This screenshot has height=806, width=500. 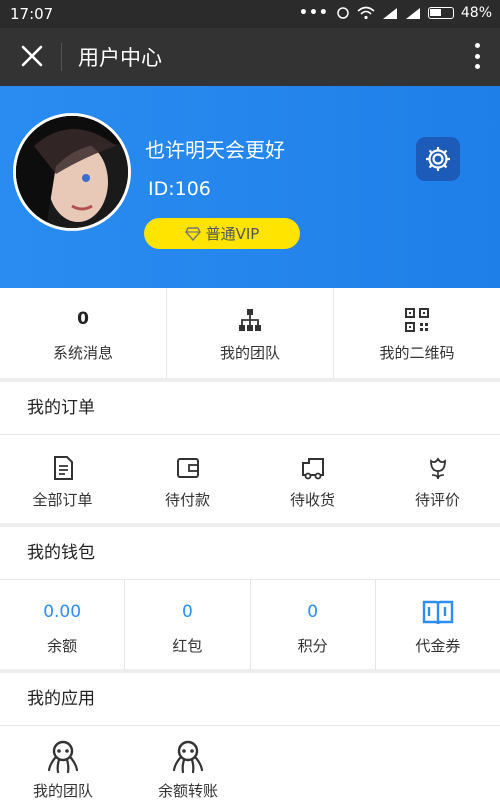 What do you see at coordinates (83, 333) in the screenshot?
I see `system-messages-button: 0 系统消息` at bounding box center [83, 333].